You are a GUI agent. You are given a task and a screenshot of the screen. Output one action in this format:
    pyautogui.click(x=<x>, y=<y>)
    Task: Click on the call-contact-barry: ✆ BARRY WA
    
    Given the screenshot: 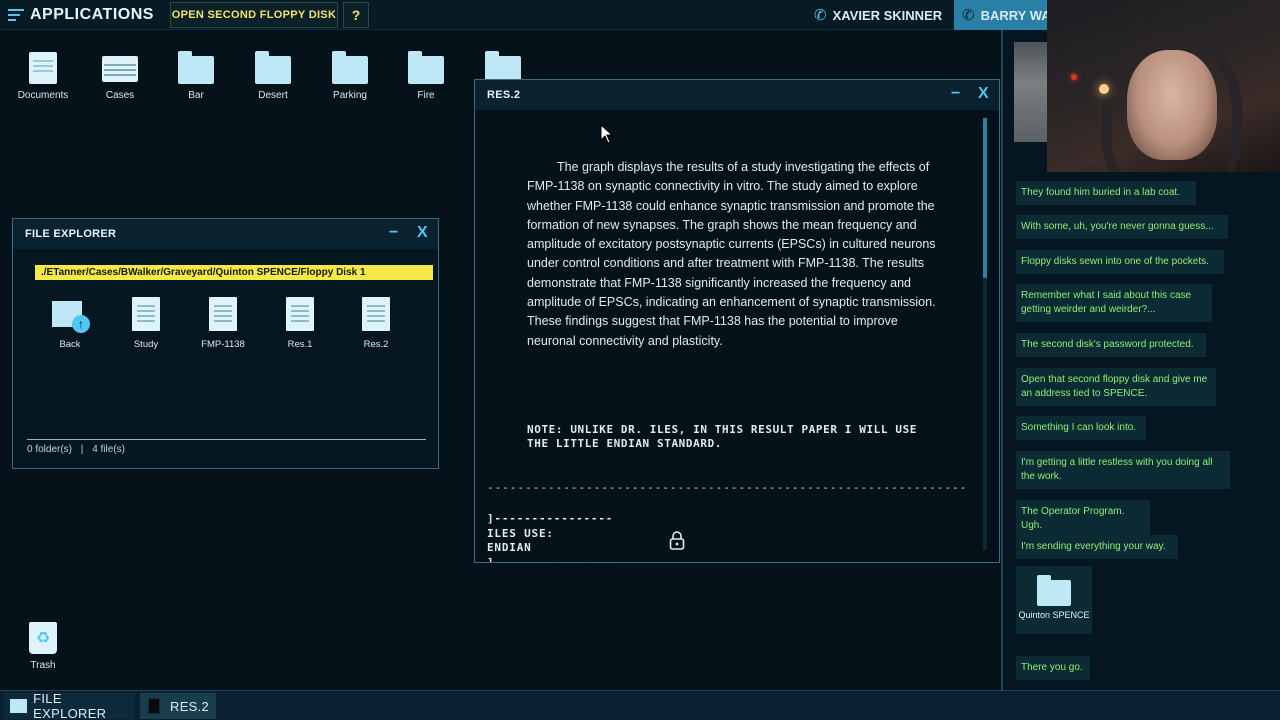 What is the action you would take?
    pyautogui.click(x=1004, y=15)
    